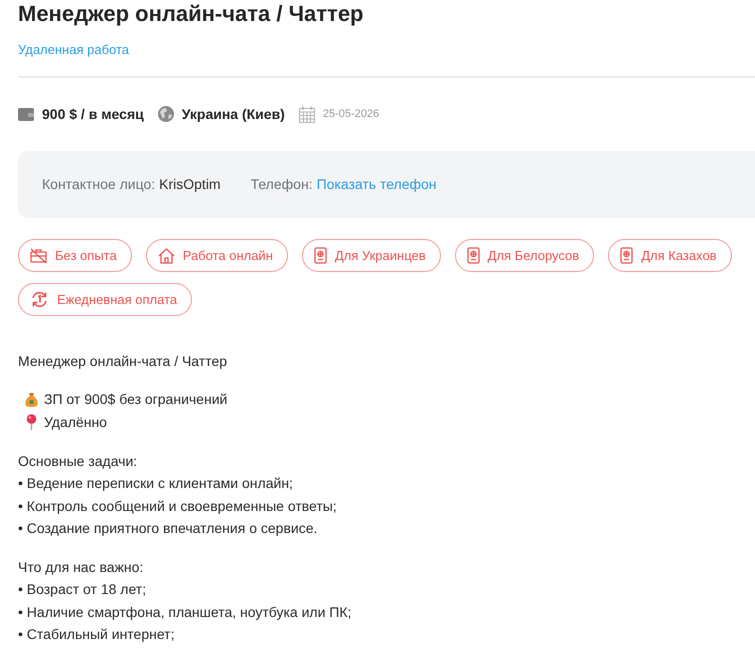 The height and width of the screenshot is (655, 755). I want to click on contact-label: Контактное лицо:, so click(99, 184).